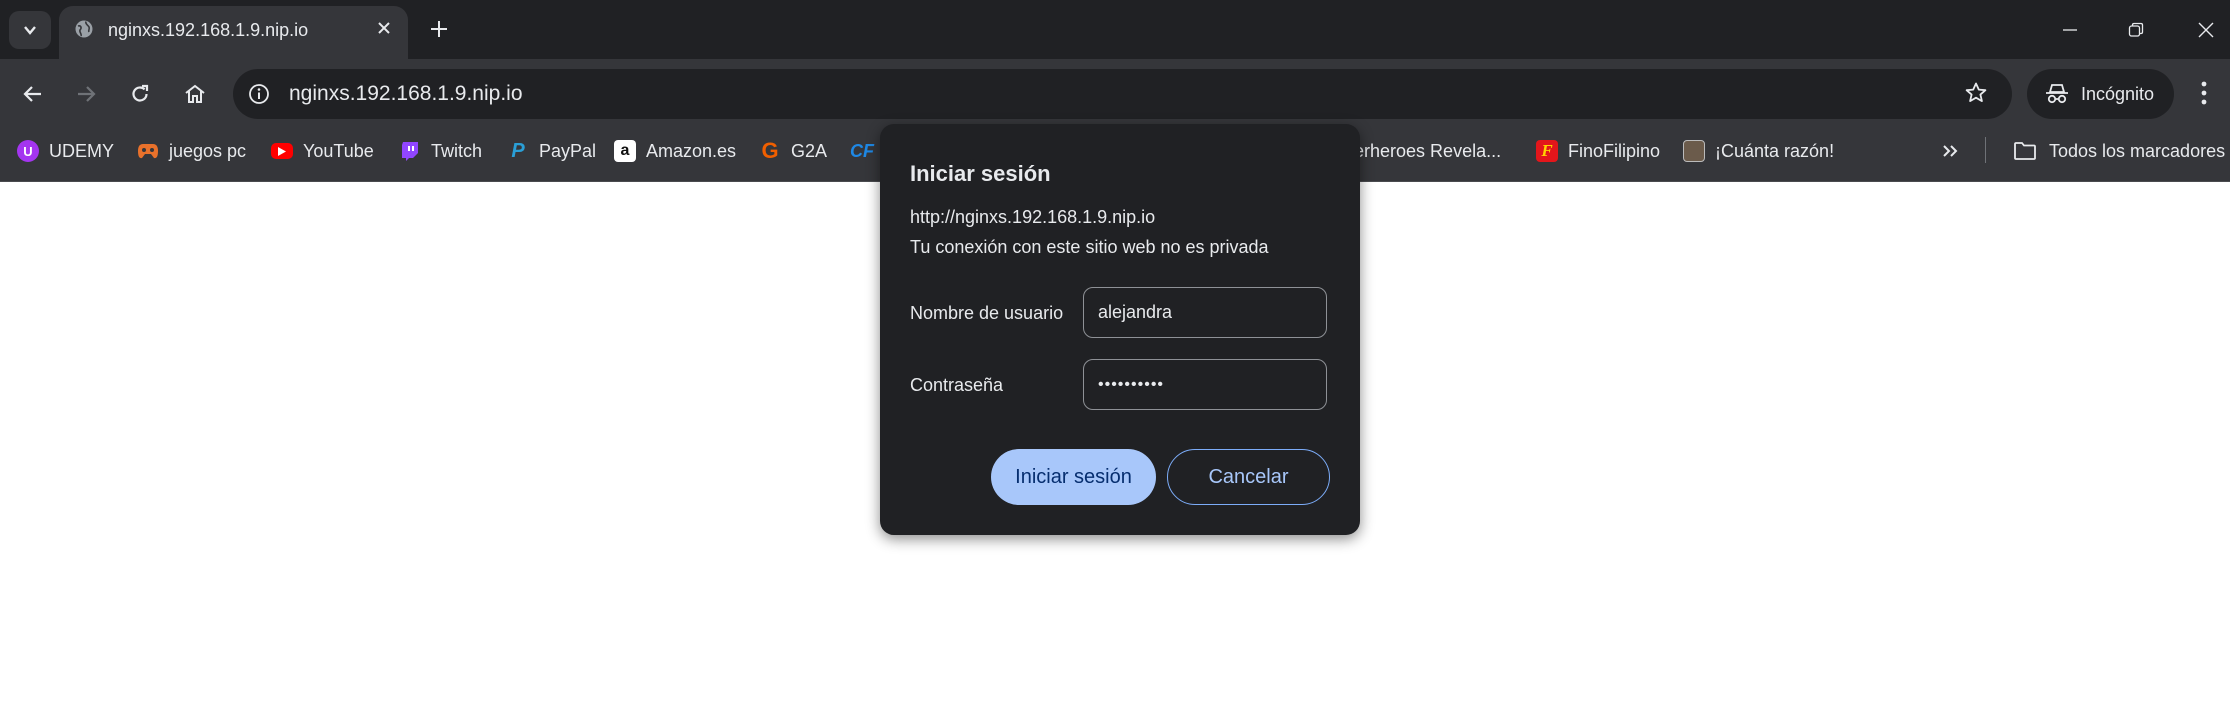 This screenshot has height=703, width=2230. I want to click on url-text: nginxs.192.168.1.9.nip.io, so click(406, 94).